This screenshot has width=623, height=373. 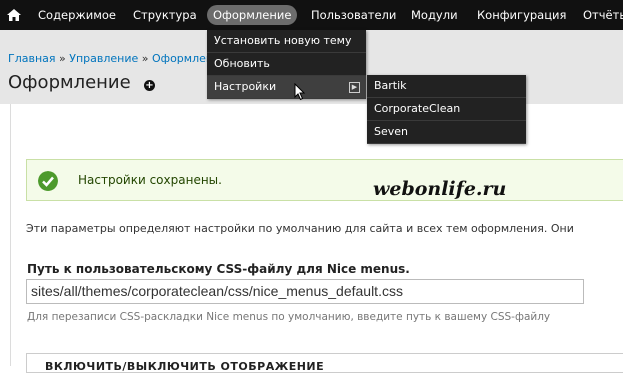 I want to click on breadcrumb-admin: Управление, so click(x=103, y=58).